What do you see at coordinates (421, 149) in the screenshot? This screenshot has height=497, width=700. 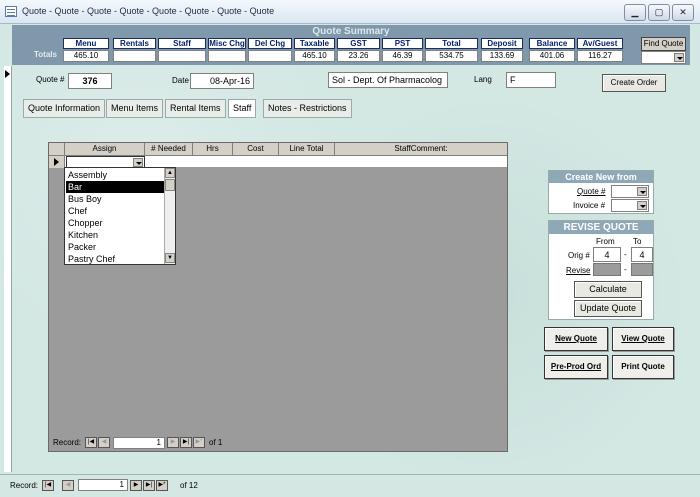 I see `col-staff-comment: StaffComment:` at bounding box center [421, 149].